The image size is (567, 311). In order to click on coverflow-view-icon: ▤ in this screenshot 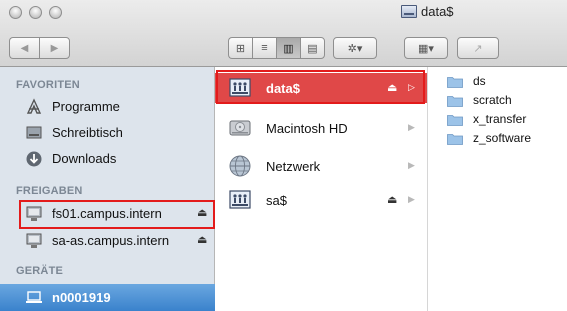, I will do `click(312, 48)`.